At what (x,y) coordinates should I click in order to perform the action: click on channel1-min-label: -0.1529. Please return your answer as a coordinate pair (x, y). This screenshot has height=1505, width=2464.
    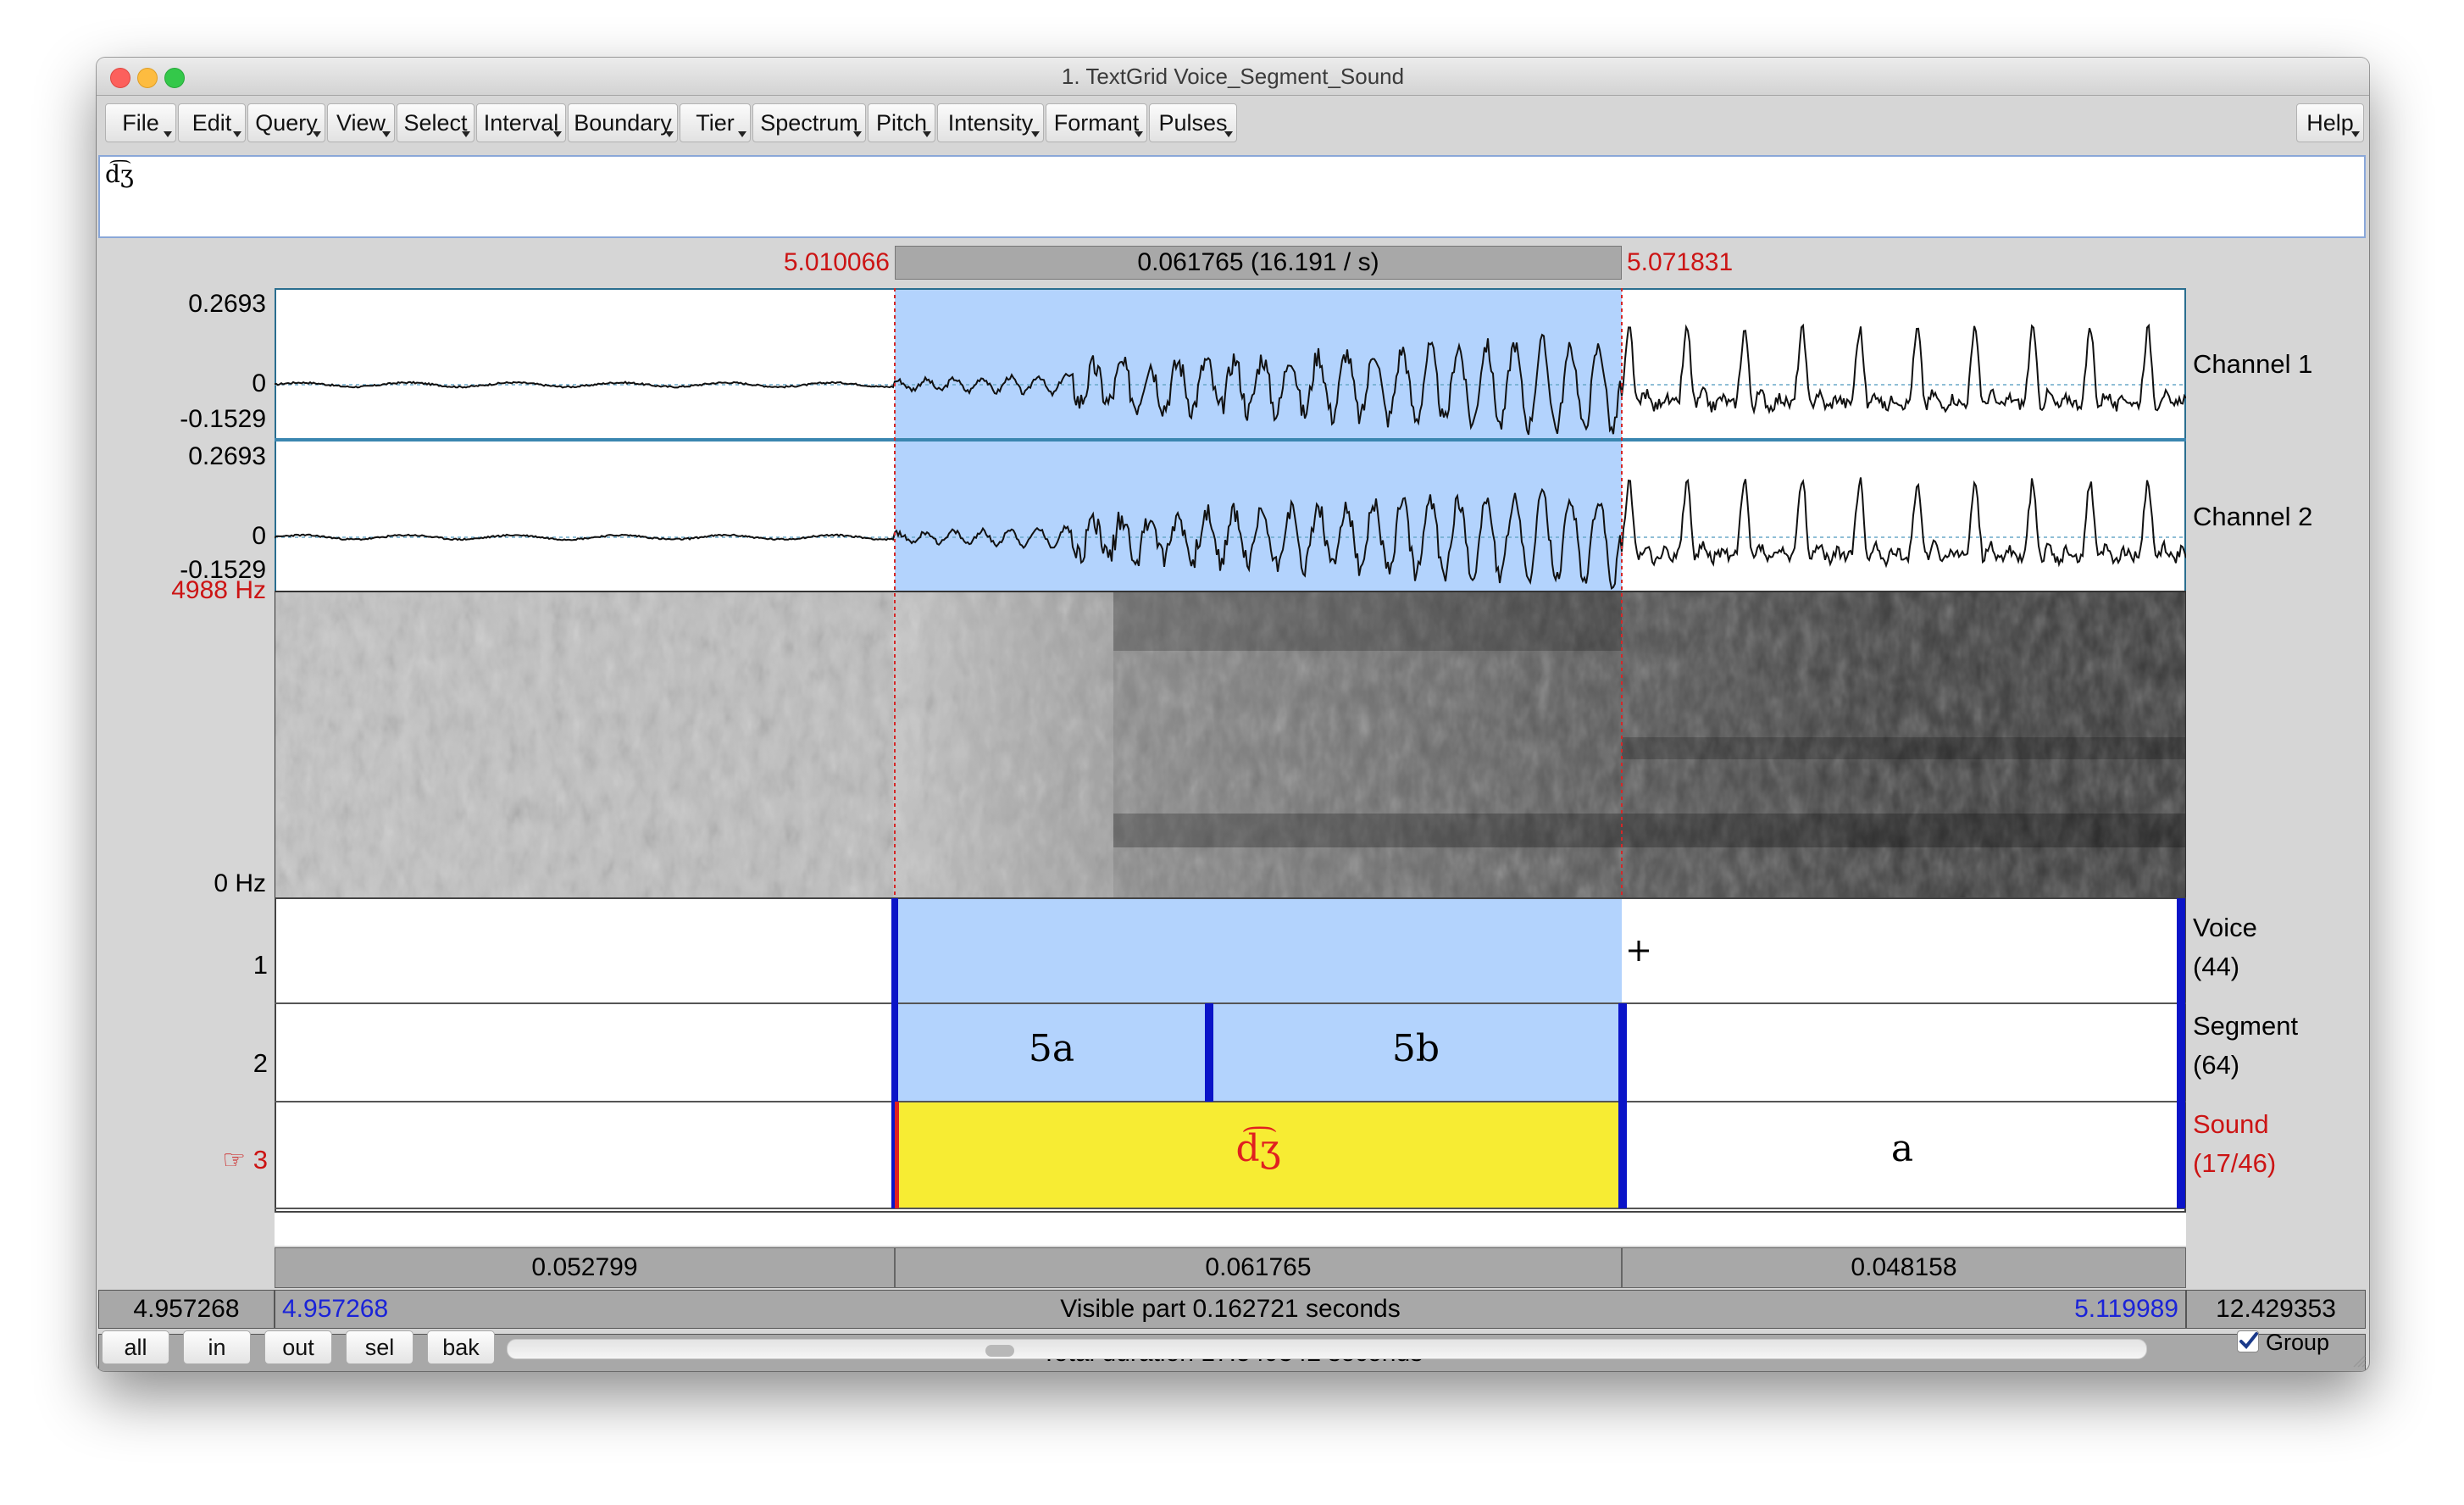
    Looking at the image, I should click on (223, 419).